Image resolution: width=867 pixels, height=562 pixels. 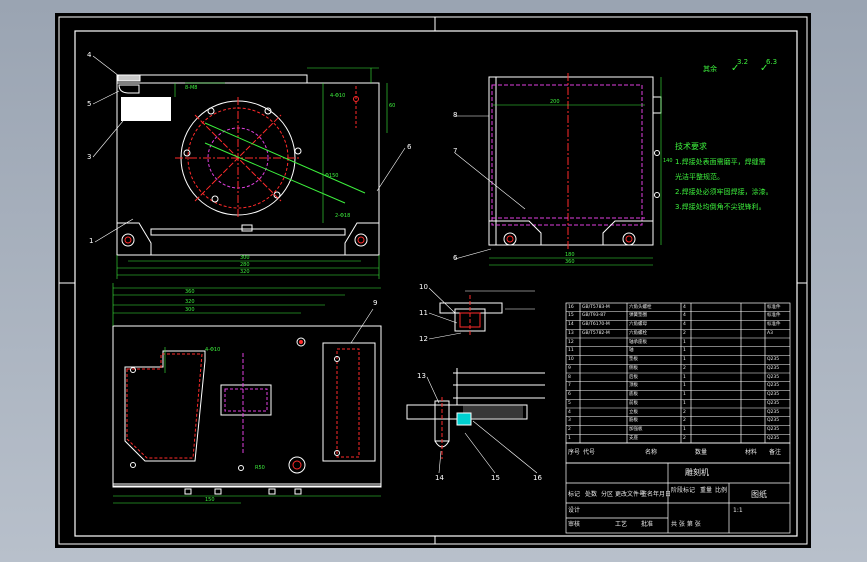 I want to click on dim-front-4: 60, so click(x=392, y=106).